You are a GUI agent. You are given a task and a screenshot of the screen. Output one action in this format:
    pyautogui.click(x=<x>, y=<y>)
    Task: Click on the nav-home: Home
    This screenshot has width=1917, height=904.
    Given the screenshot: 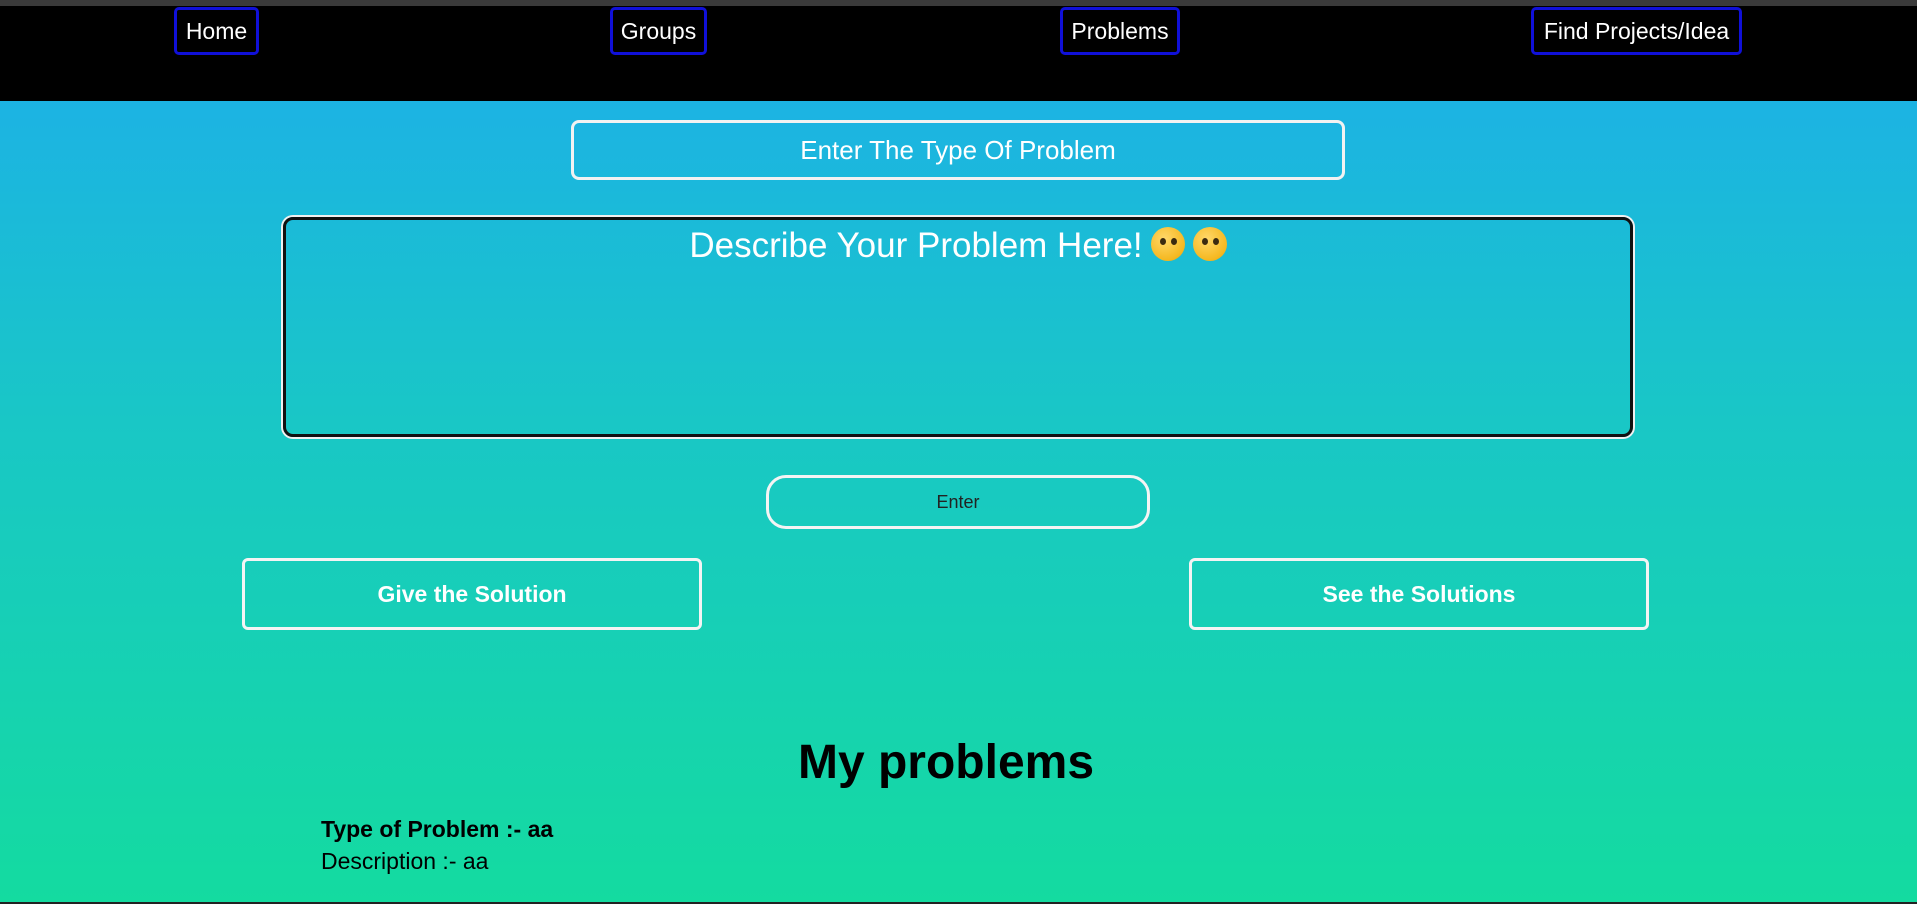 What is the action you would take?
    pyautogui.click(x=216, y=31)
    